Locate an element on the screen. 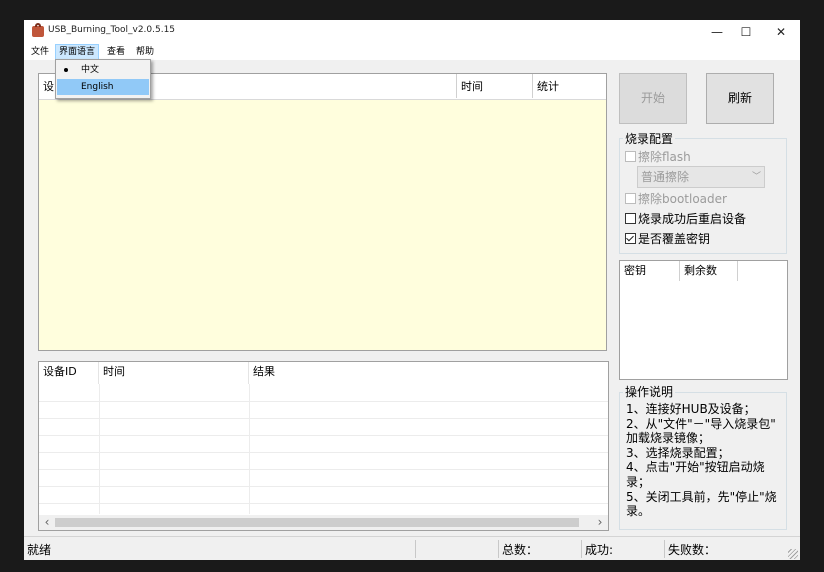 The image size is (824, 572). status-state: 就绪 is located at coordinates (39, 550).